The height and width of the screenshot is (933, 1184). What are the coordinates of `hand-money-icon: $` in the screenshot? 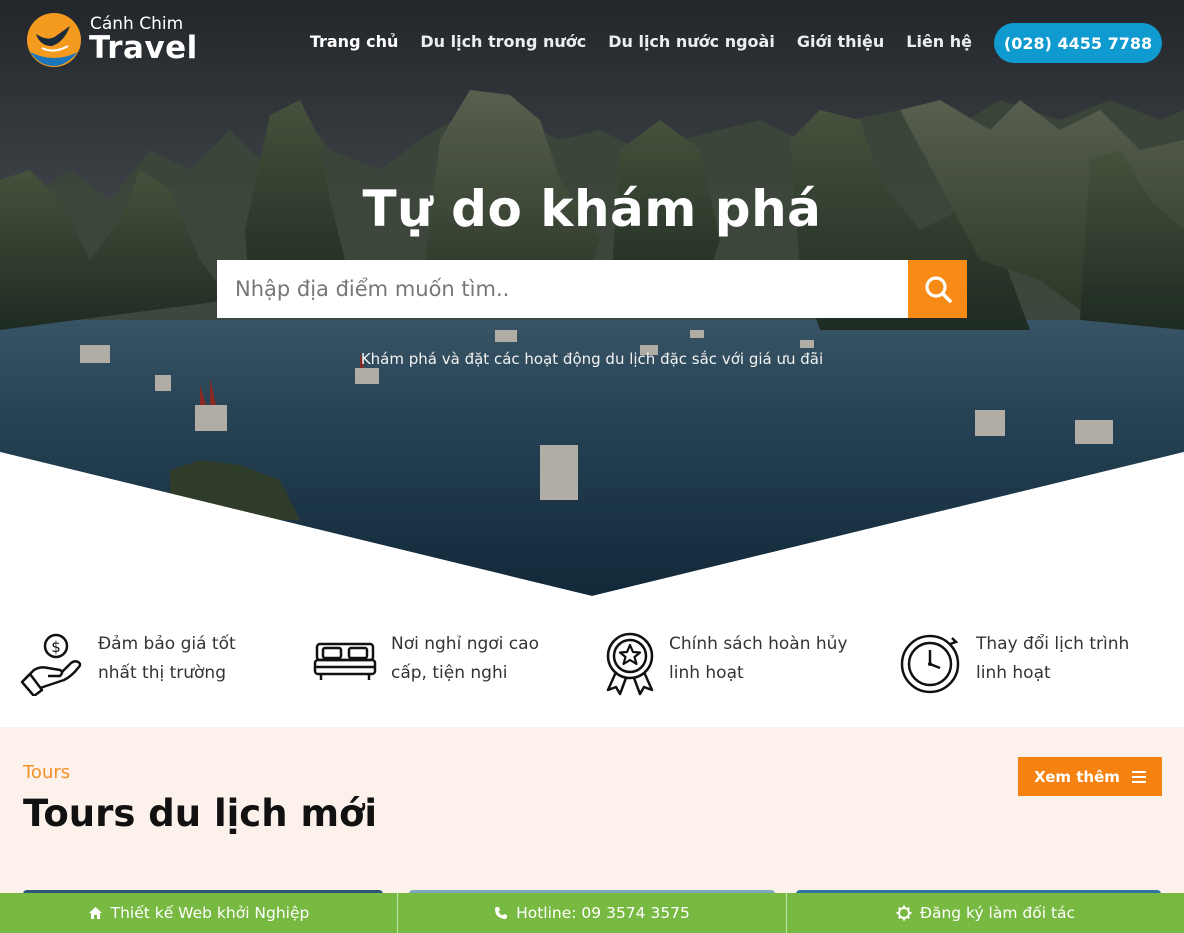 It's located at (51, 664).